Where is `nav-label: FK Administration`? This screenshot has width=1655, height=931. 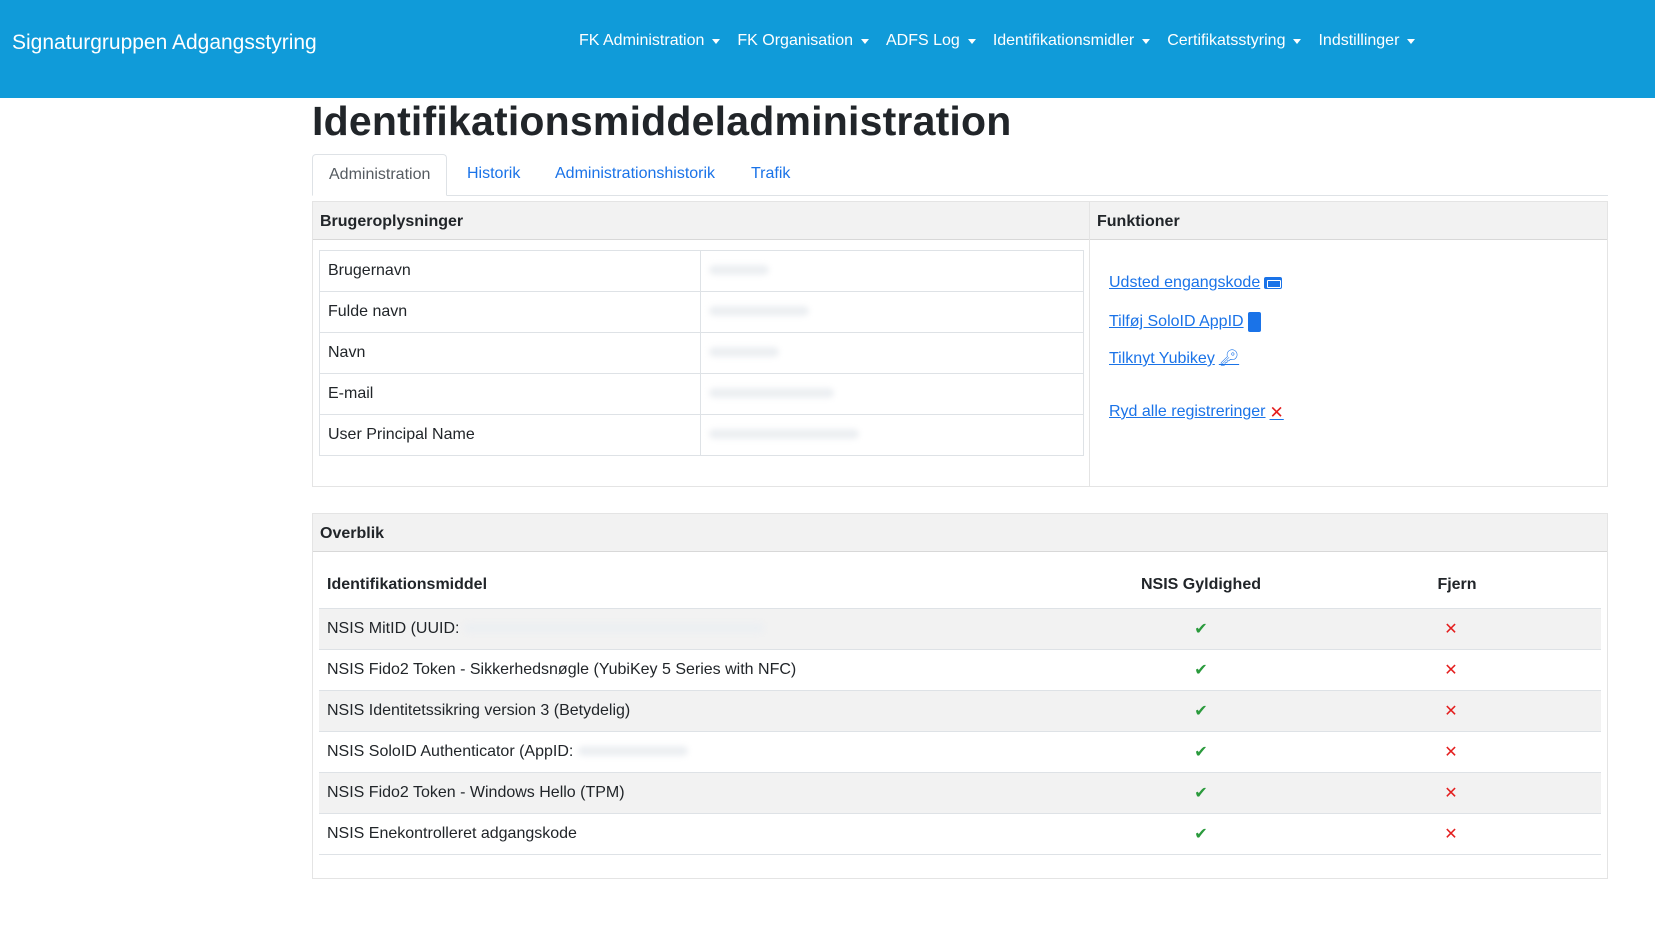
nav-label: FK Administration is located at coordinates (642, 40).